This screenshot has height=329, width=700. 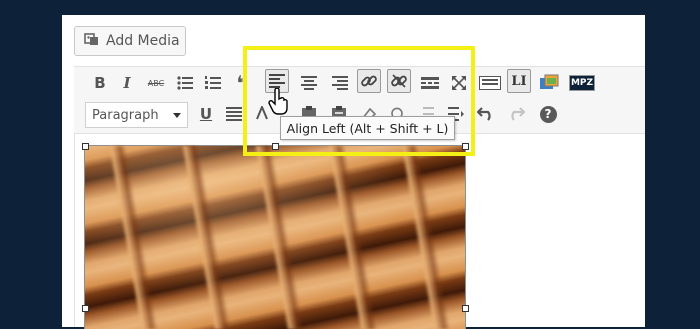 I want to click on align-left-tooltip: Align Left (Alt + Shift + L), so click(x=367, y=128).